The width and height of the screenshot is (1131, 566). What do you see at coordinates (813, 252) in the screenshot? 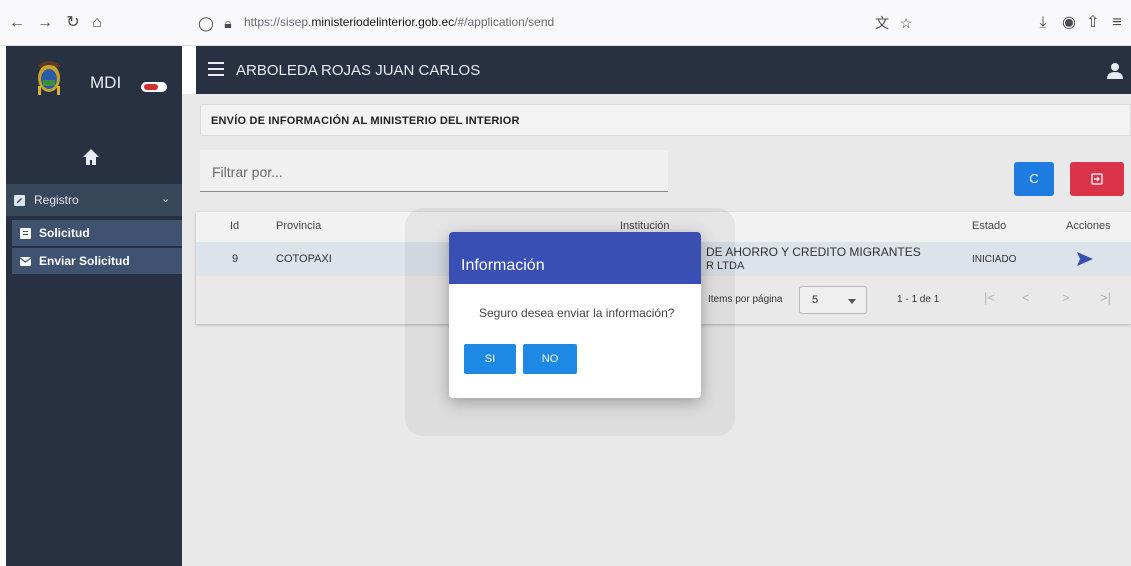
I see `cell-institucion-line1: DE AHORRO Y CREDITO MIGRANTES` at bounding box center [813, 252].